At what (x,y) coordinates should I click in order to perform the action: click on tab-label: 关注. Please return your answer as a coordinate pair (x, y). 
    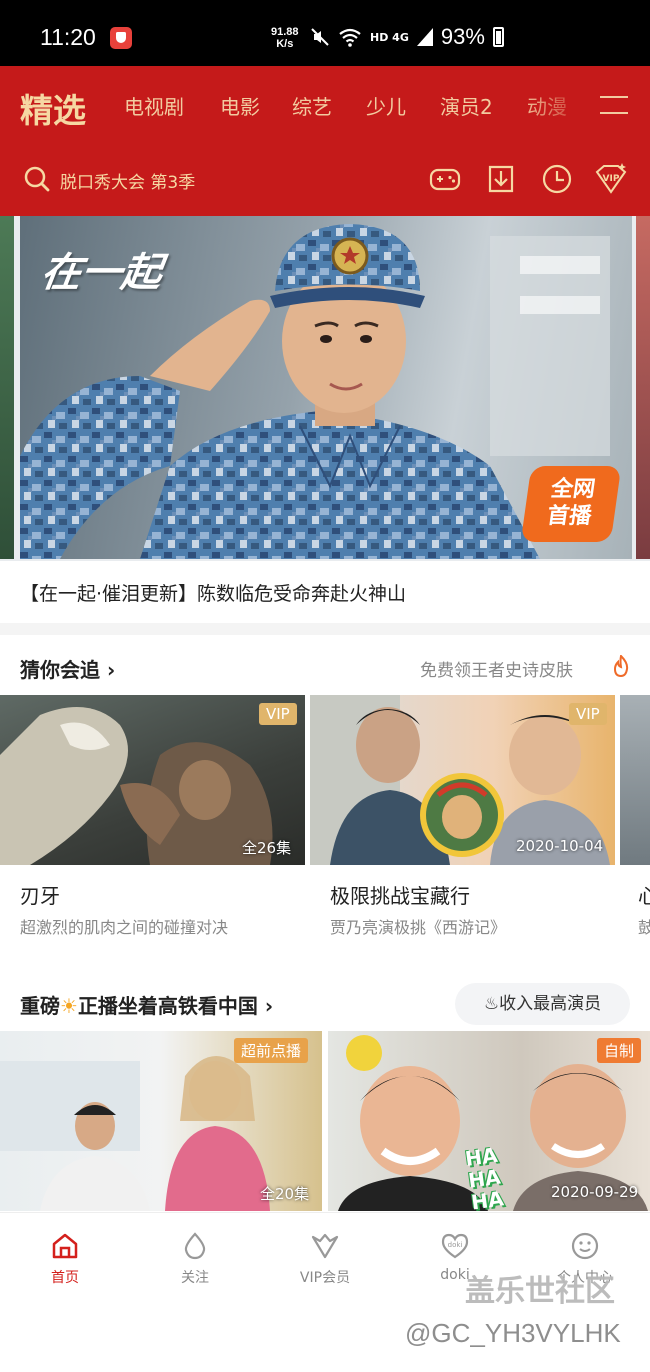
    Looking at the image, I should click on (195, 1278).